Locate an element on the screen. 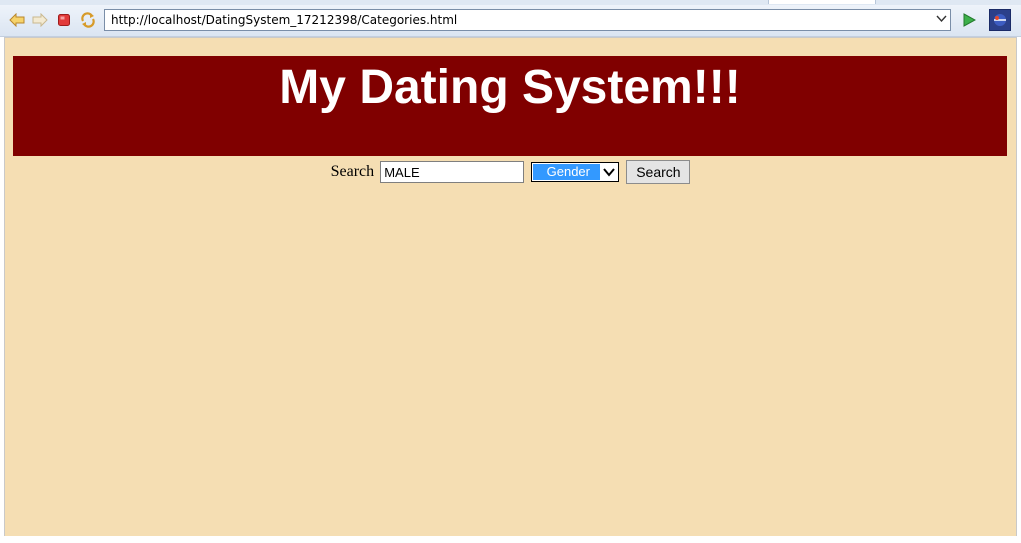 The height and width of the screenshot is (543, 1021). search-input is located at coordinates (452, 172).